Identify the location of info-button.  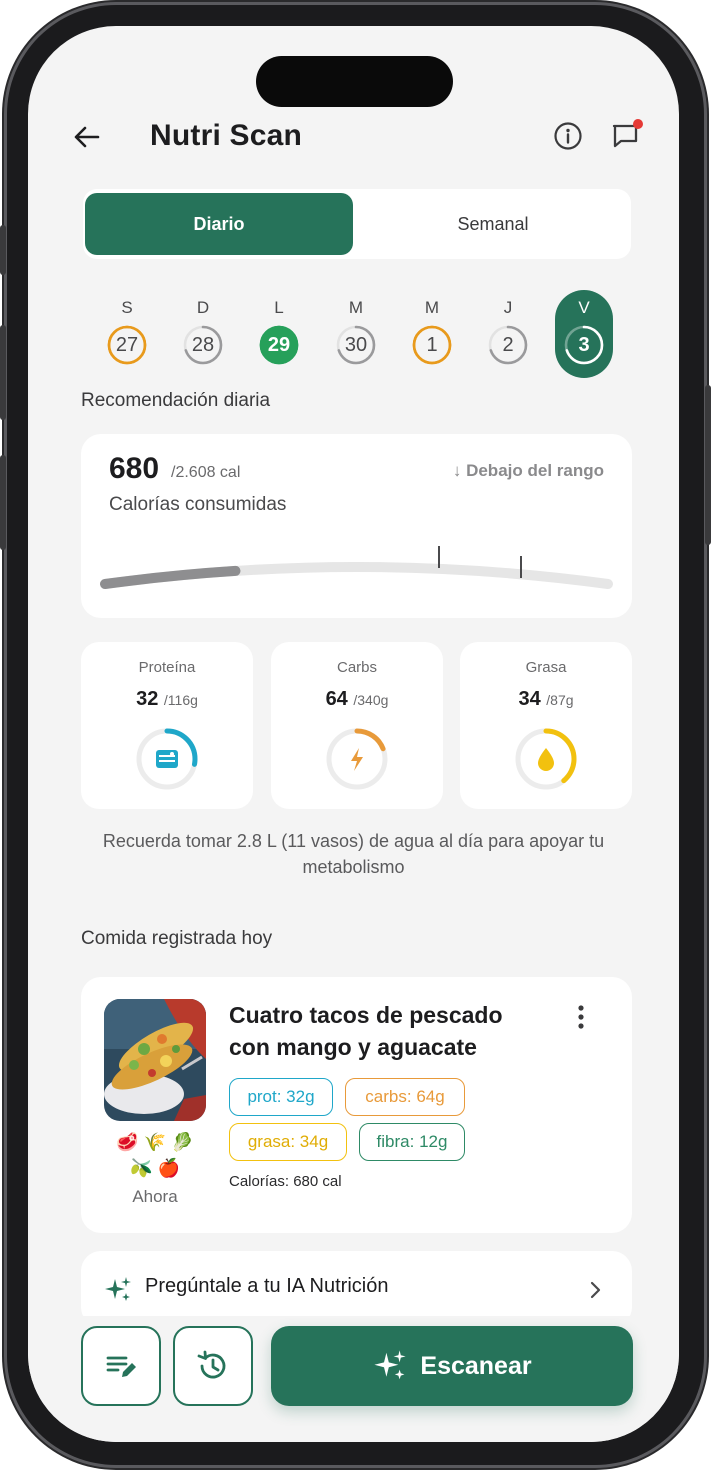
(568, 136).